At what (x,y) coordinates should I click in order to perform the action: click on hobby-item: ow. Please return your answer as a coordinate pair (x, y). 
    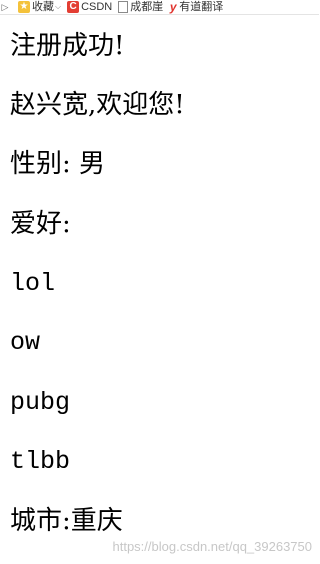
    Looking at the image, I should click on (25, 342).